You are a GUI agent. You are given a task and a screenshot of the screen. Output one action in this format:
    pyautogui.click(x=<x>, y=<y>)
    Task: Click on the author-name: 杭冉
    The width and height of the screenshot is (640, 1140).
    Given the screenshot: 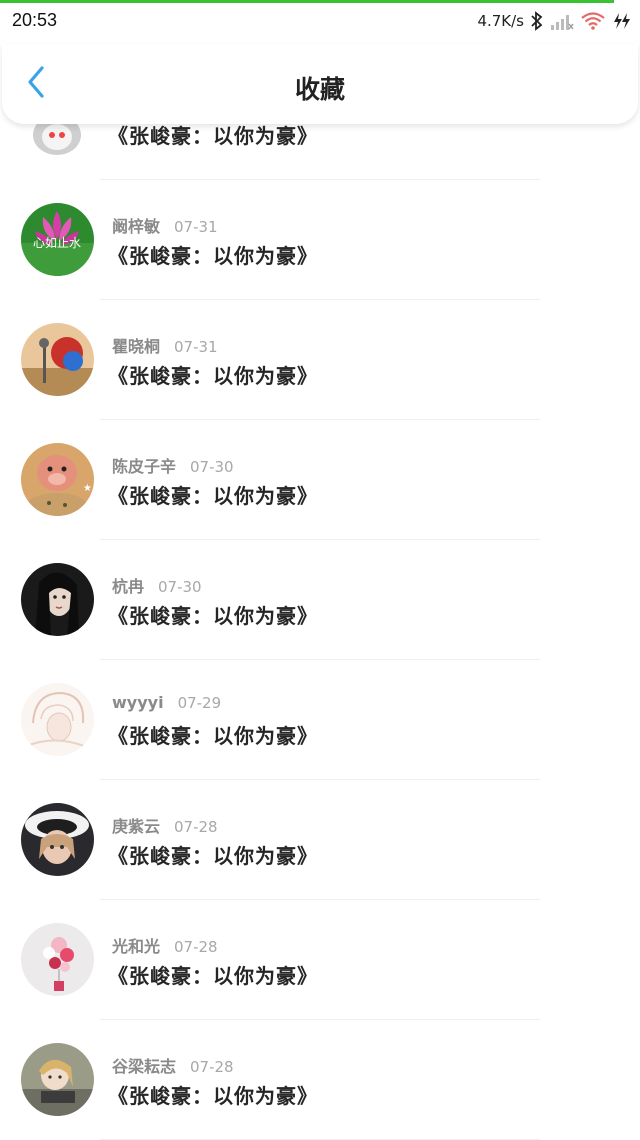 What is the action you would take?
    pyautogui.click(x=128, y=586)
    